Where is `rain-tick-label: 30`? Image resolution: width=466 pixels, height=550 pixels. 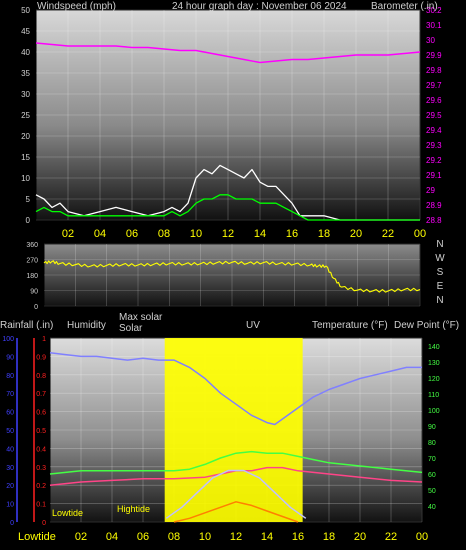
rain-tick-label: 30 is located at coordinates (10, 468).